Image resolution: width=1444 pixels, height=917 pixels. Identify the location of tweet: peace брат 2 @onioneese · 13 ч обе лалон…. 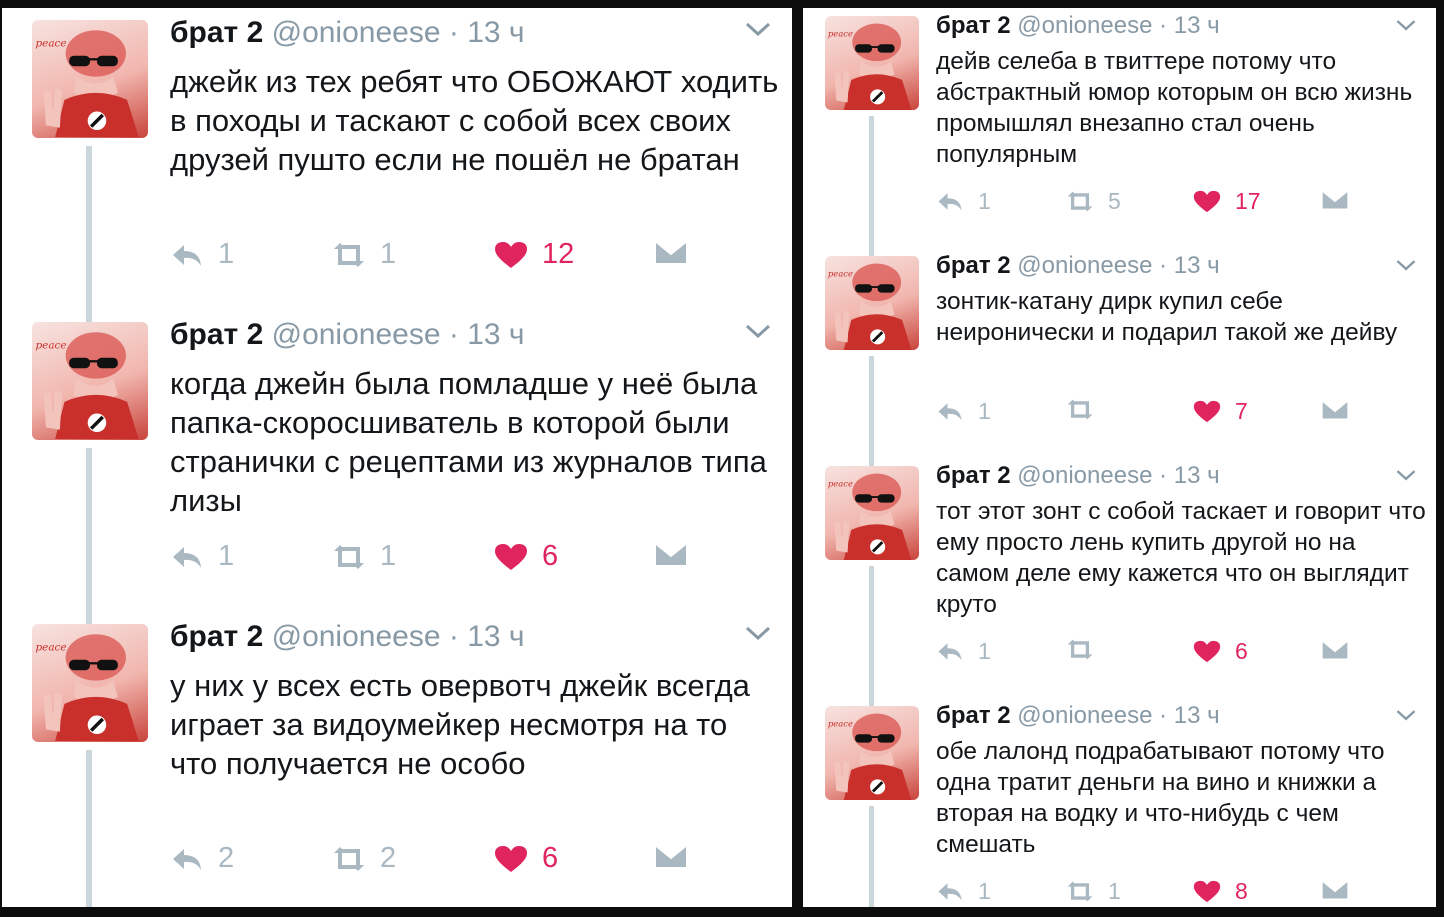
(1119, 802).